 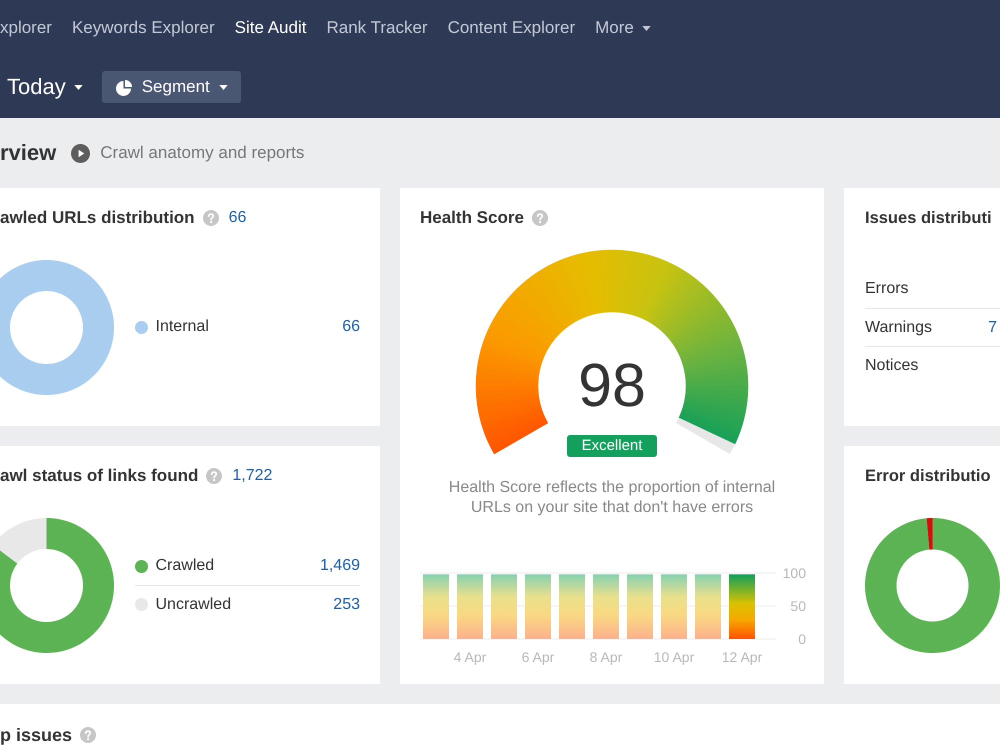 I want to click on issue-label: Warnings, so click(x=898, y=327).